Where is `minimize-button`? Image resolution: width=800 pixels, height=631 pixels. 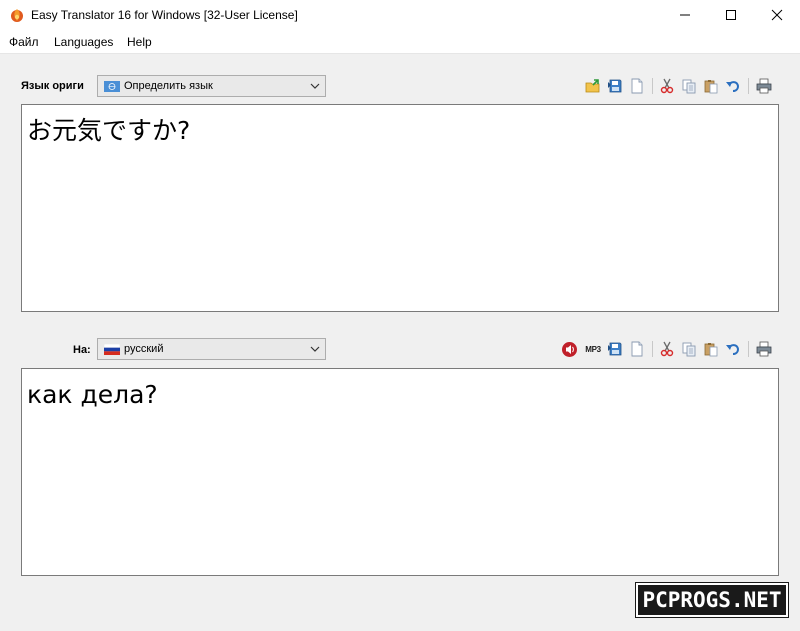 minimize-button is located at coordinates (685, 15).